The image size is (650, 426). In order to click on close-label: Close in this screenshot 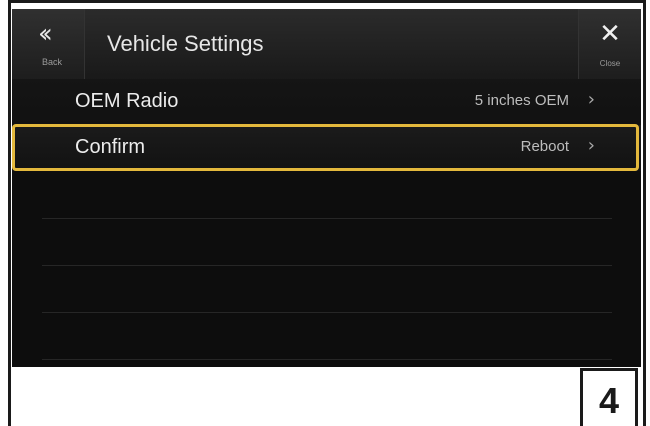, I will do `click(610, 63)`.